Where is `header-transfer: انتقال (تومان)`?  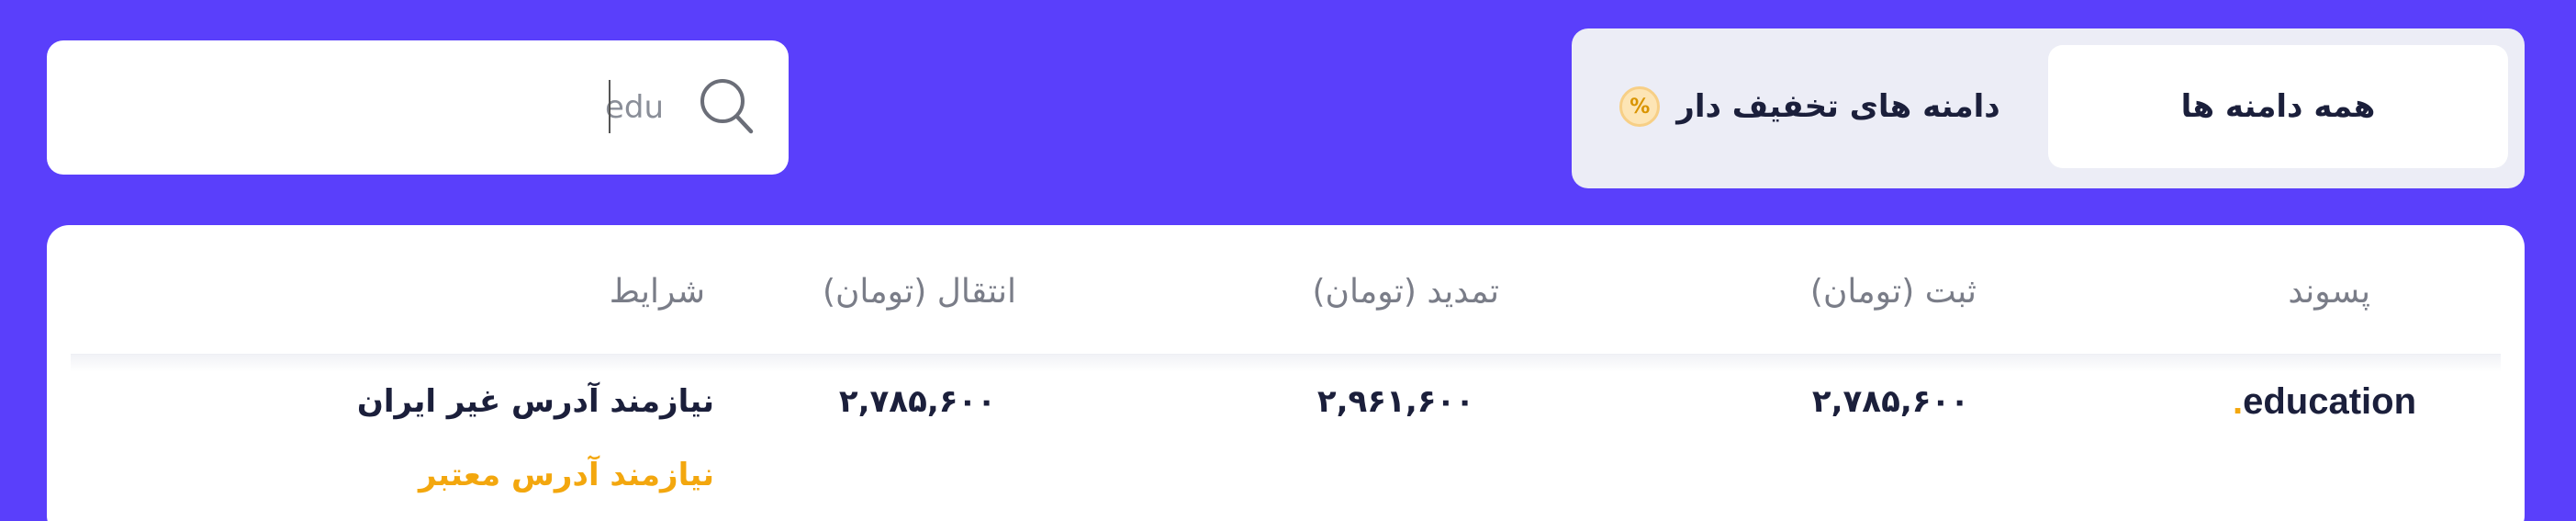
header-transfer: انتقال (تومان) is located at coordinates (919, 292).